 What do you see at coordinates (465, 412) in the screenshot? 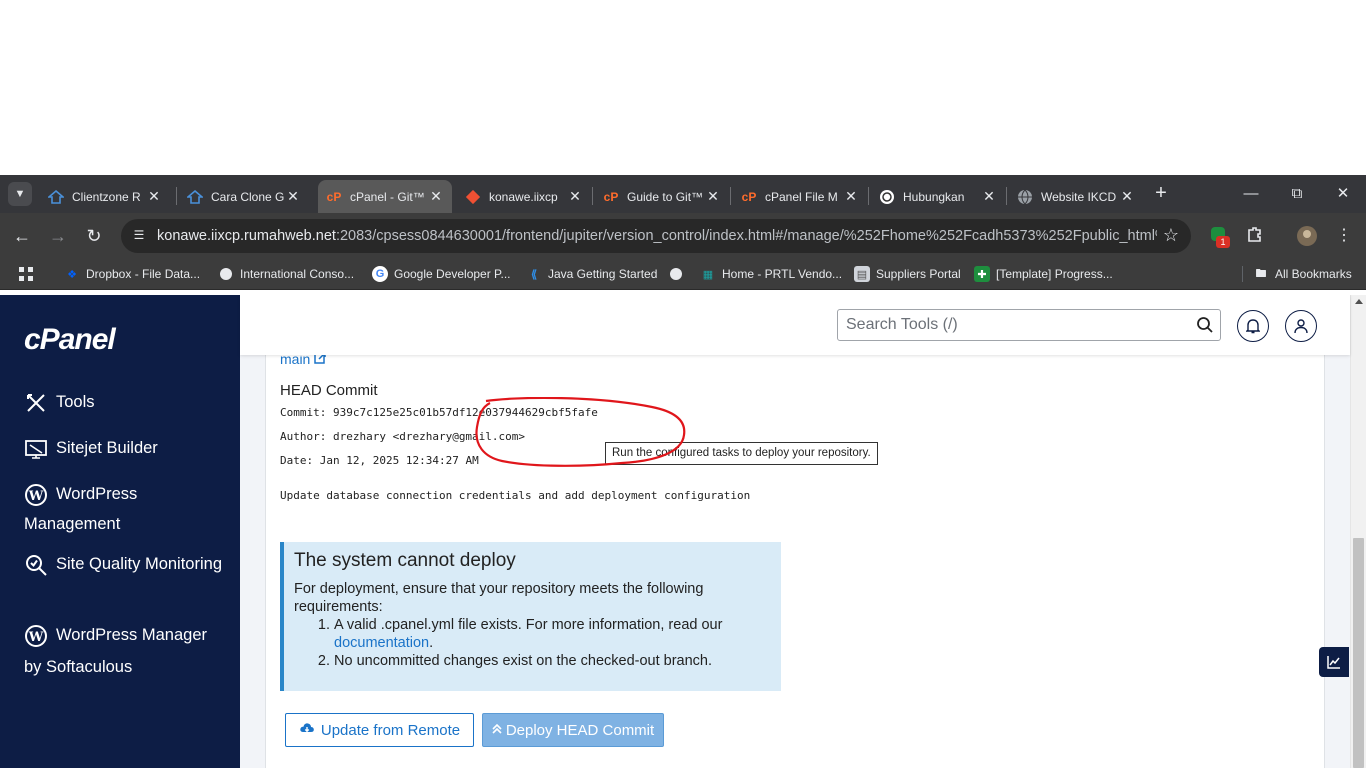
I see `commit-hash: 939c7c125e25c01b57df12e037944629cbf5fafe` at bounding box center [465, 412].